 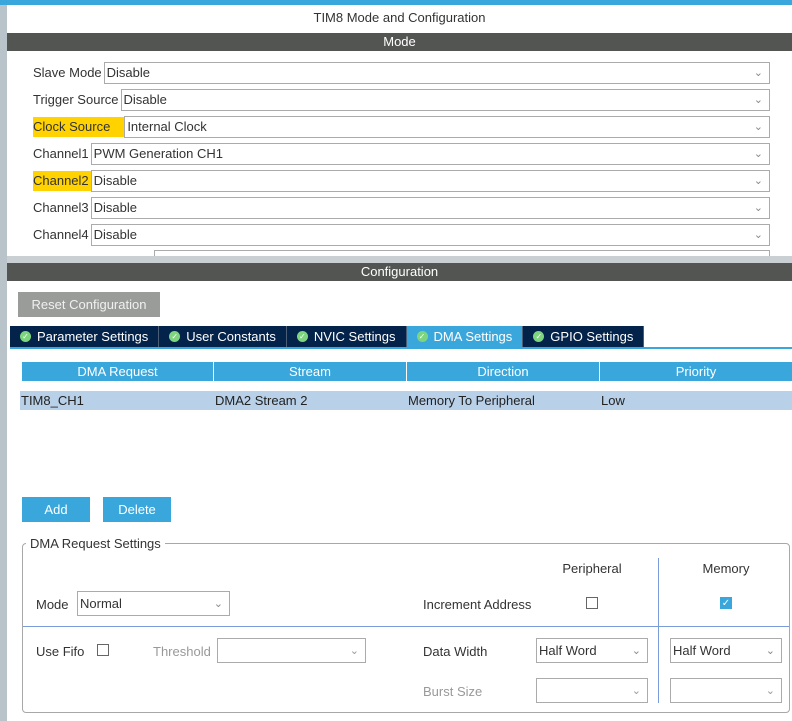 I want to click on tab-label: GPIO Settings, so click(x=592, y=336).